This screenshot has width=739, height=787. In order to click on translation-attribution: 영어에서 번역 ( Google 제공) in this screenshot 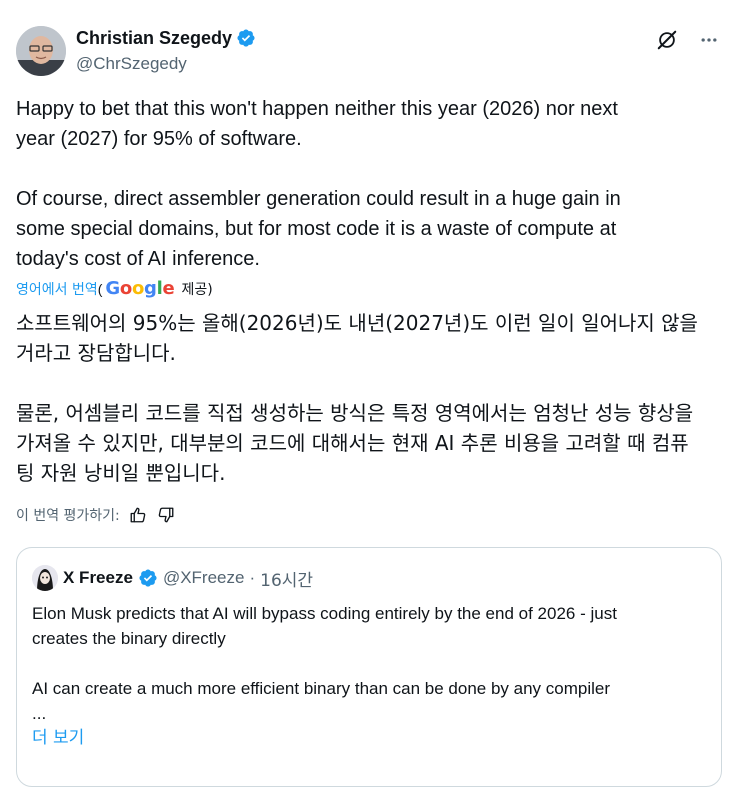, I will do `click(114, 288)`.